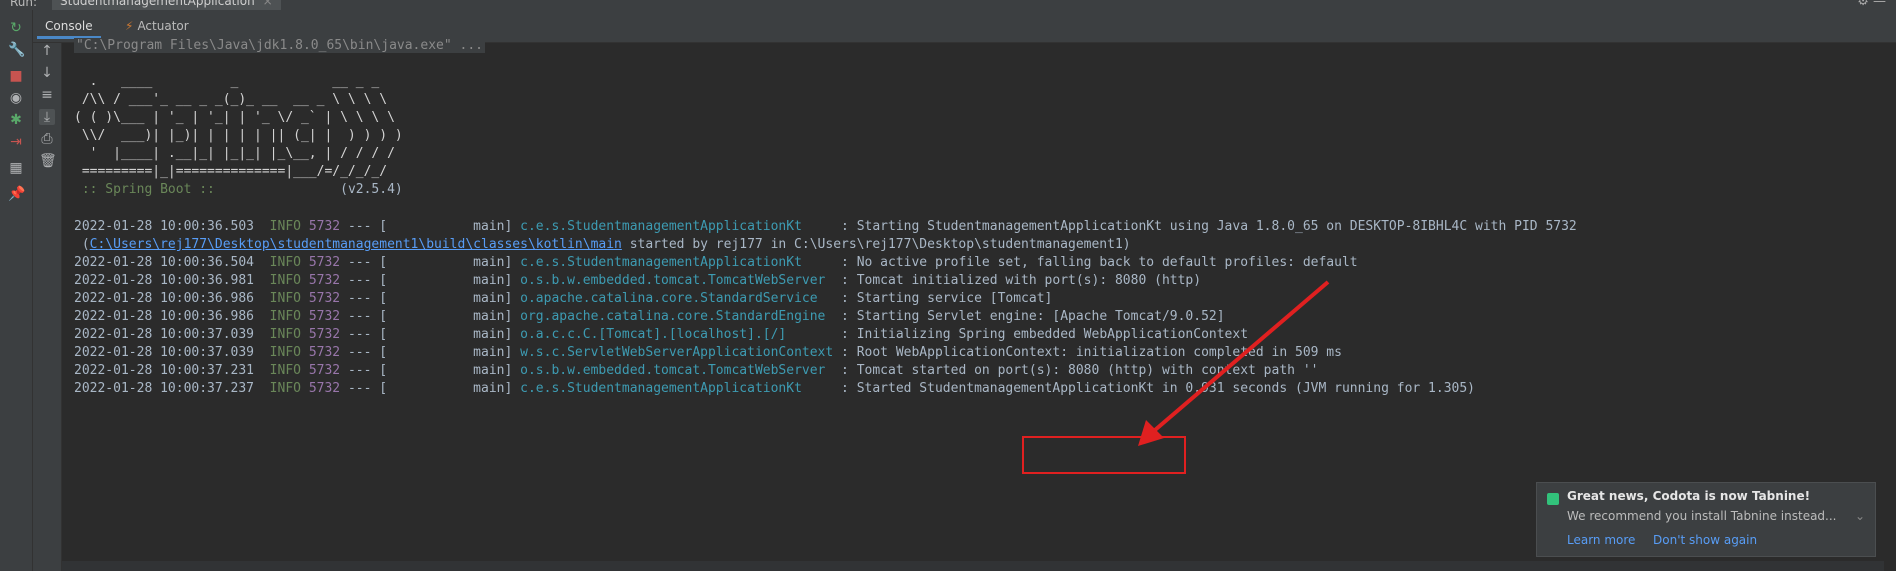 The image size is (1896, 571). I want to click on tab-console: Console, so click(69, 27).